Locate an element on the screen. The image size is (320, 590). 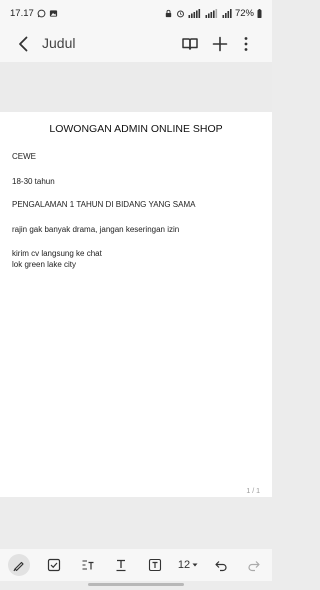
app-bar: Judul is located at coordinates (136, 44).